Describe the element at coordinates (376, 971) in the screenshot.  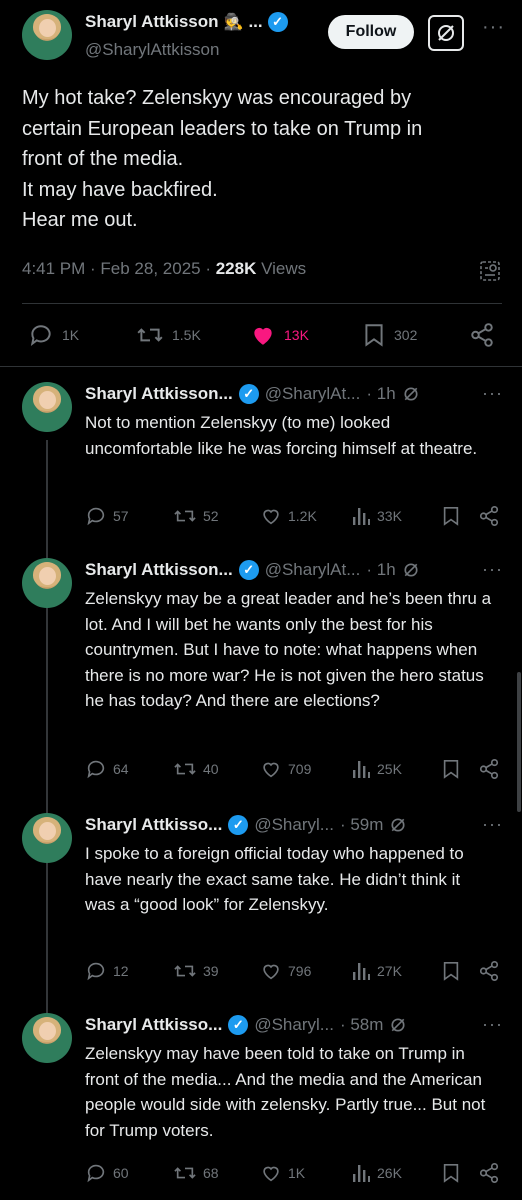
I see `views-button: 27K` at that location.